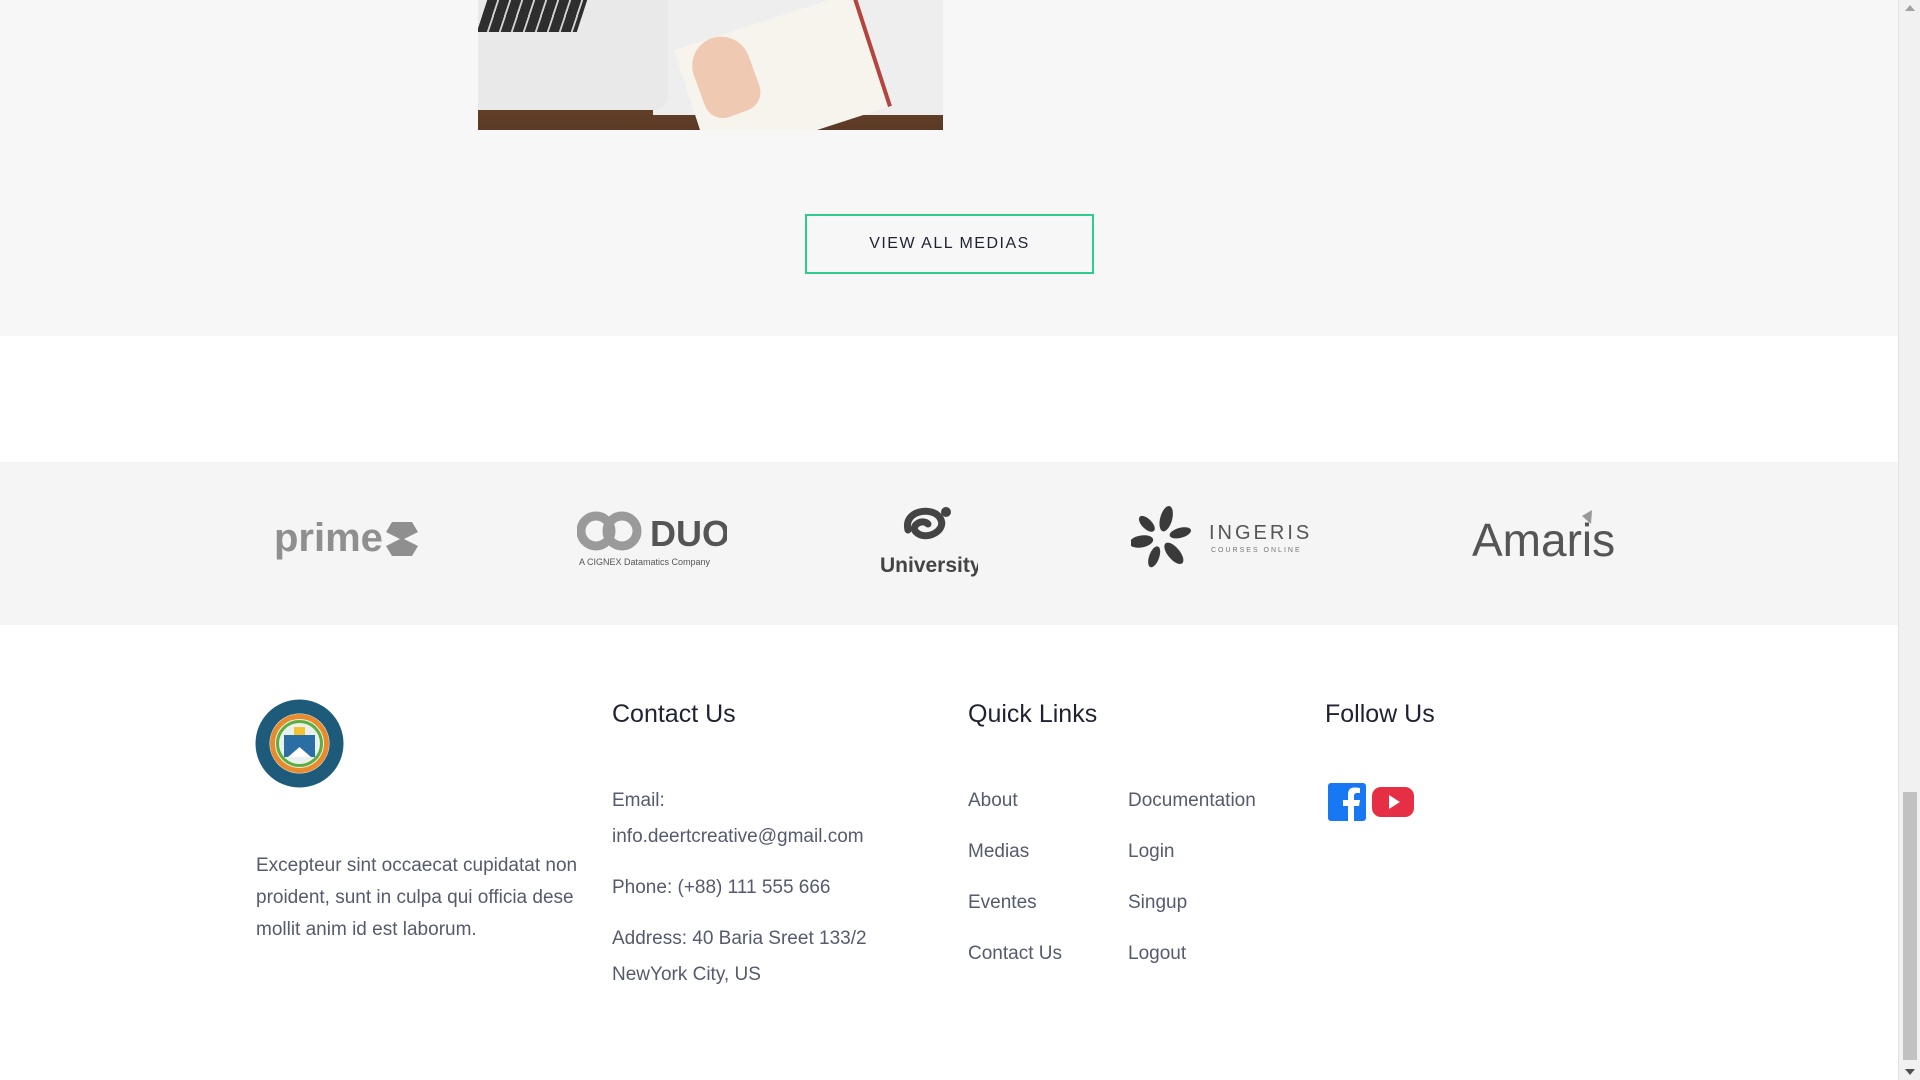 The height and width of the screenshot is (1080, 1920). Describe the element at coordinates (1192, 859) in the screenshot. I see `link-login: Login` at that location.